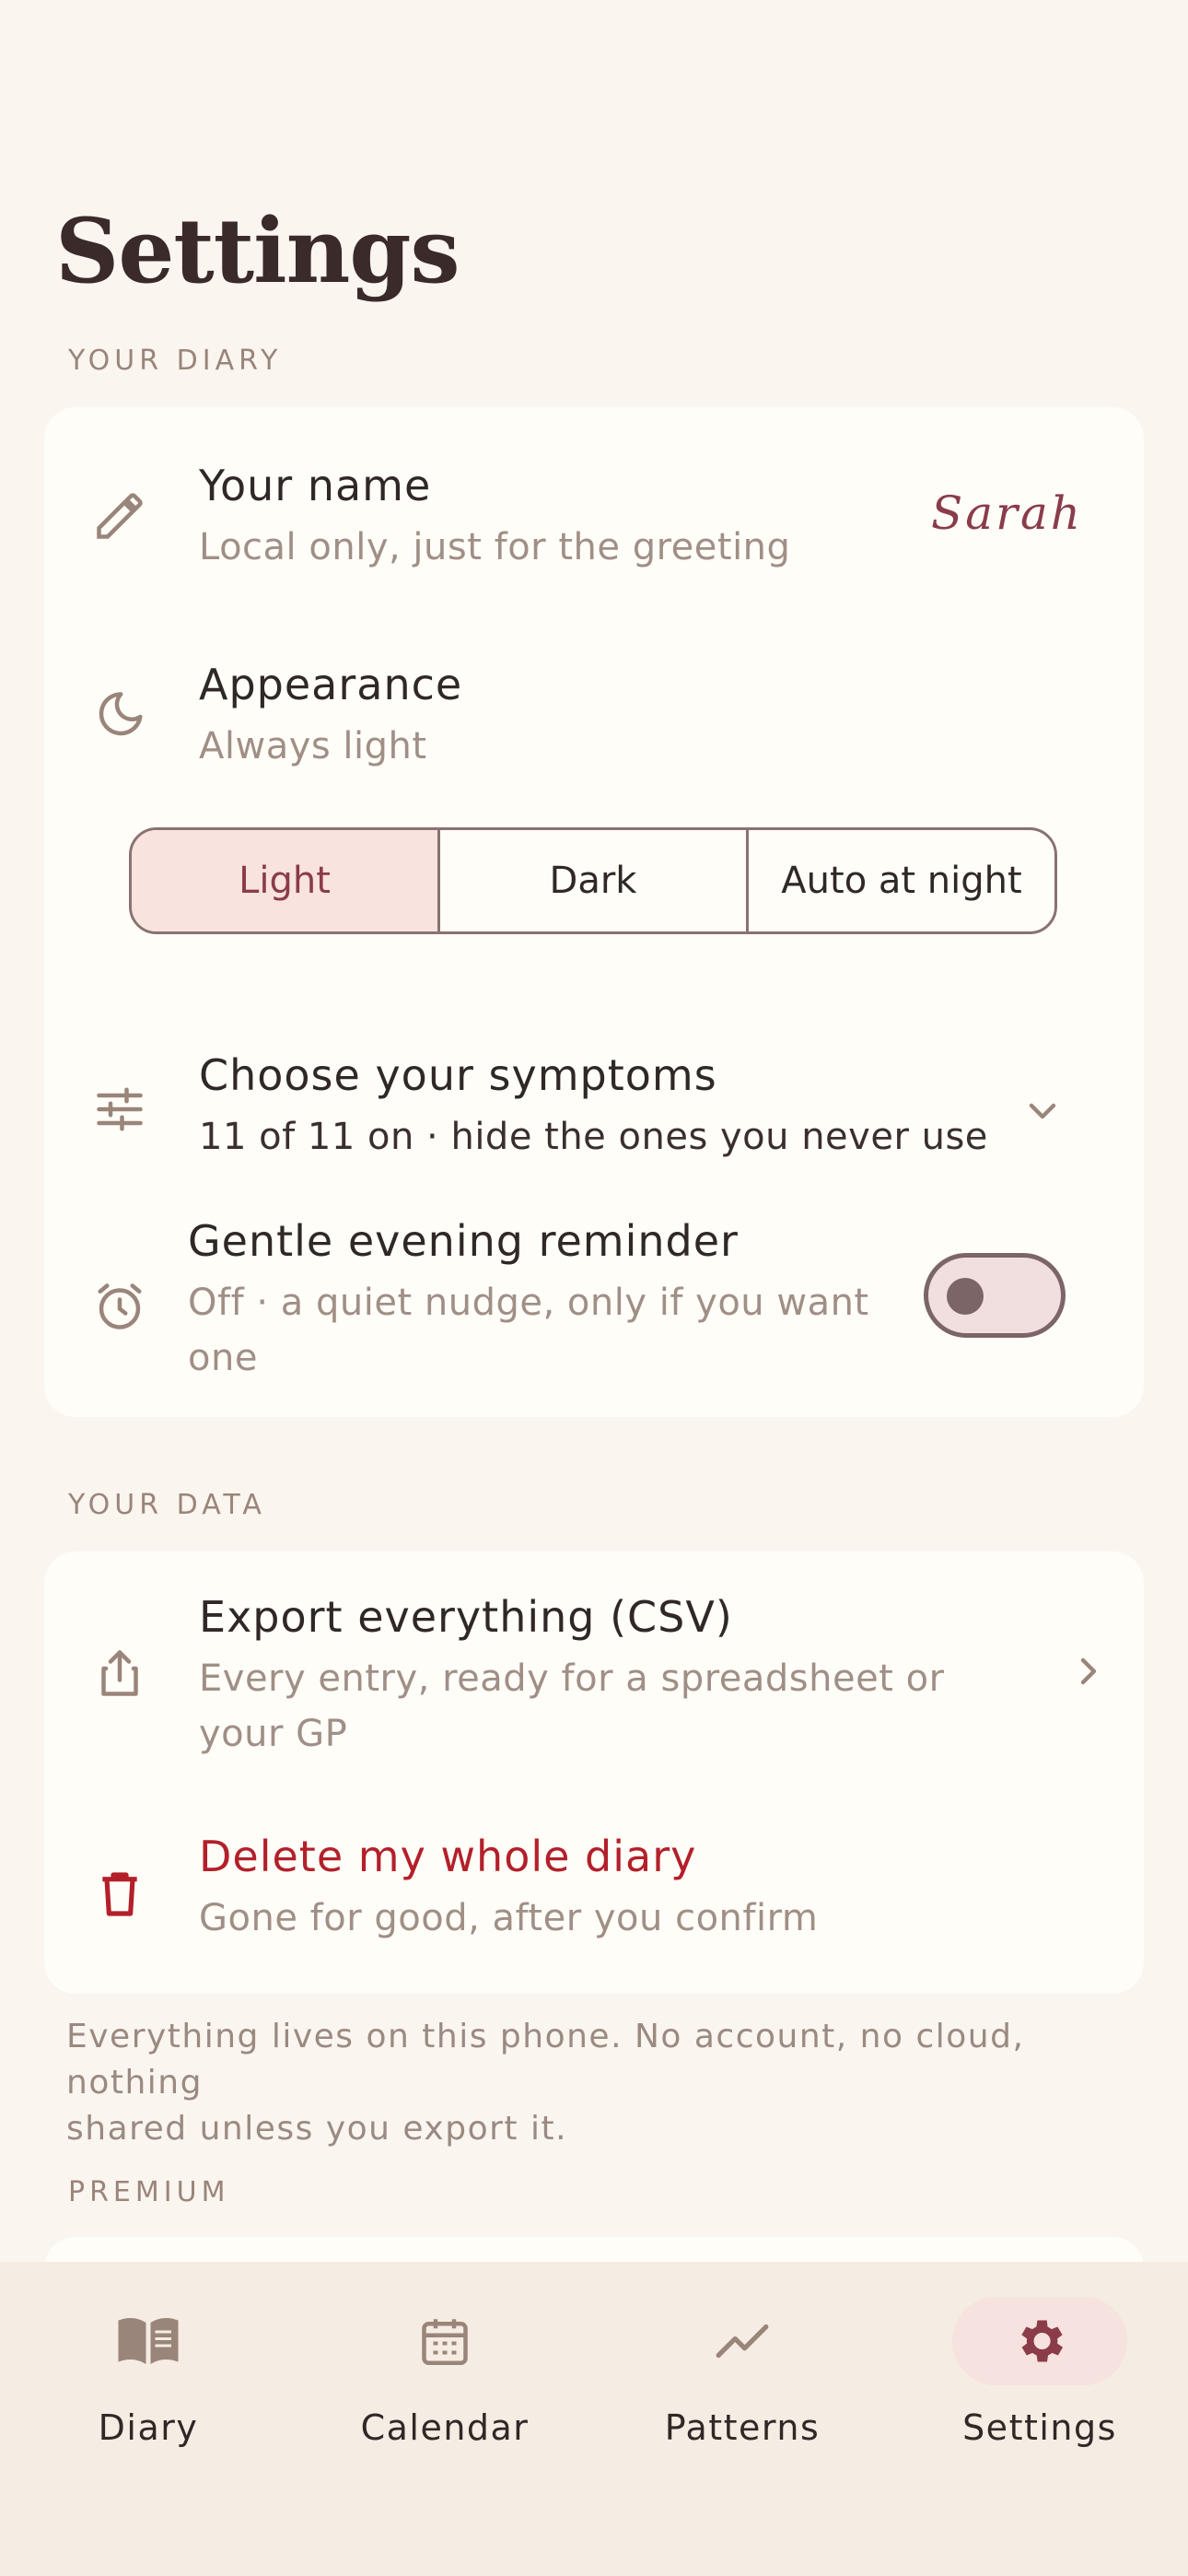 The height and width of the screenshot is (2576, 1188). What do you see at coordinates (1039, 2427) in the screenshot?
I see `nav-label-settings: Settings` at bounding box center [1039, 2427].